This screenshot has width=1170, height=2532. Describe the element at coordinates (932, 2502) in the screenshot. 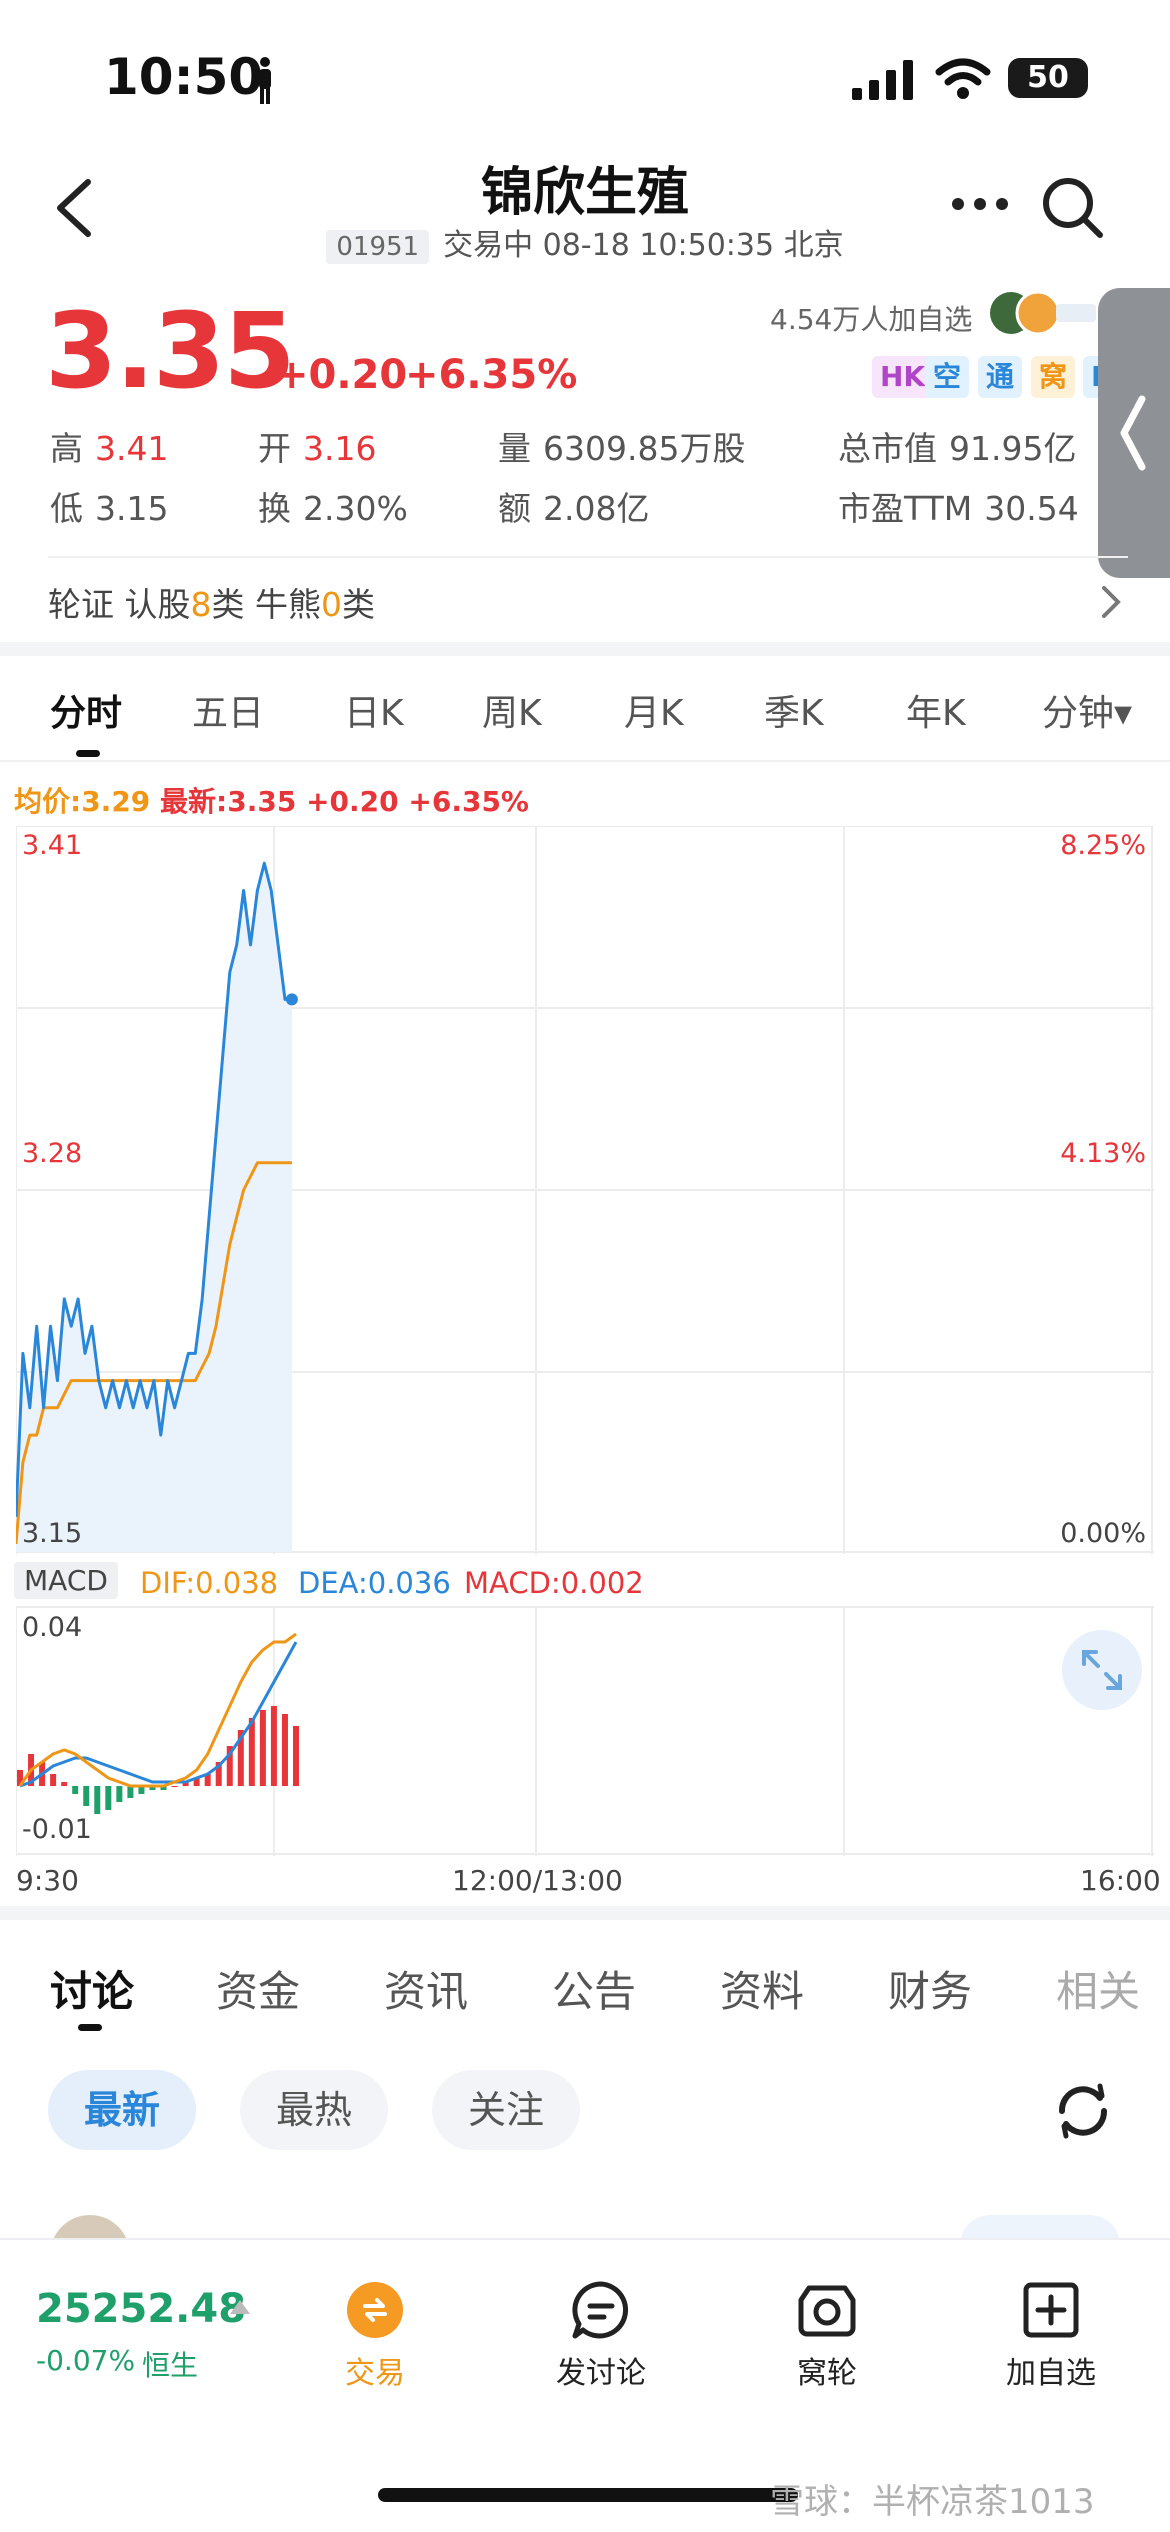

I see `watermark: 雪球：半杯凉茶1013` at that location.